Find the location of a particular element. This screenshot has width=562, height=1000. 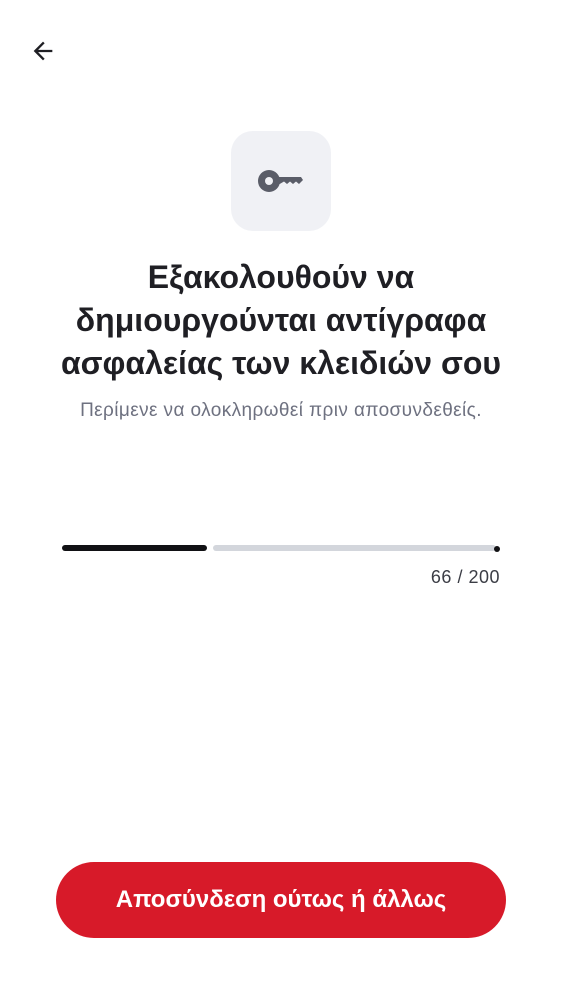

progress-remaining is located at coordinates (354, 548).